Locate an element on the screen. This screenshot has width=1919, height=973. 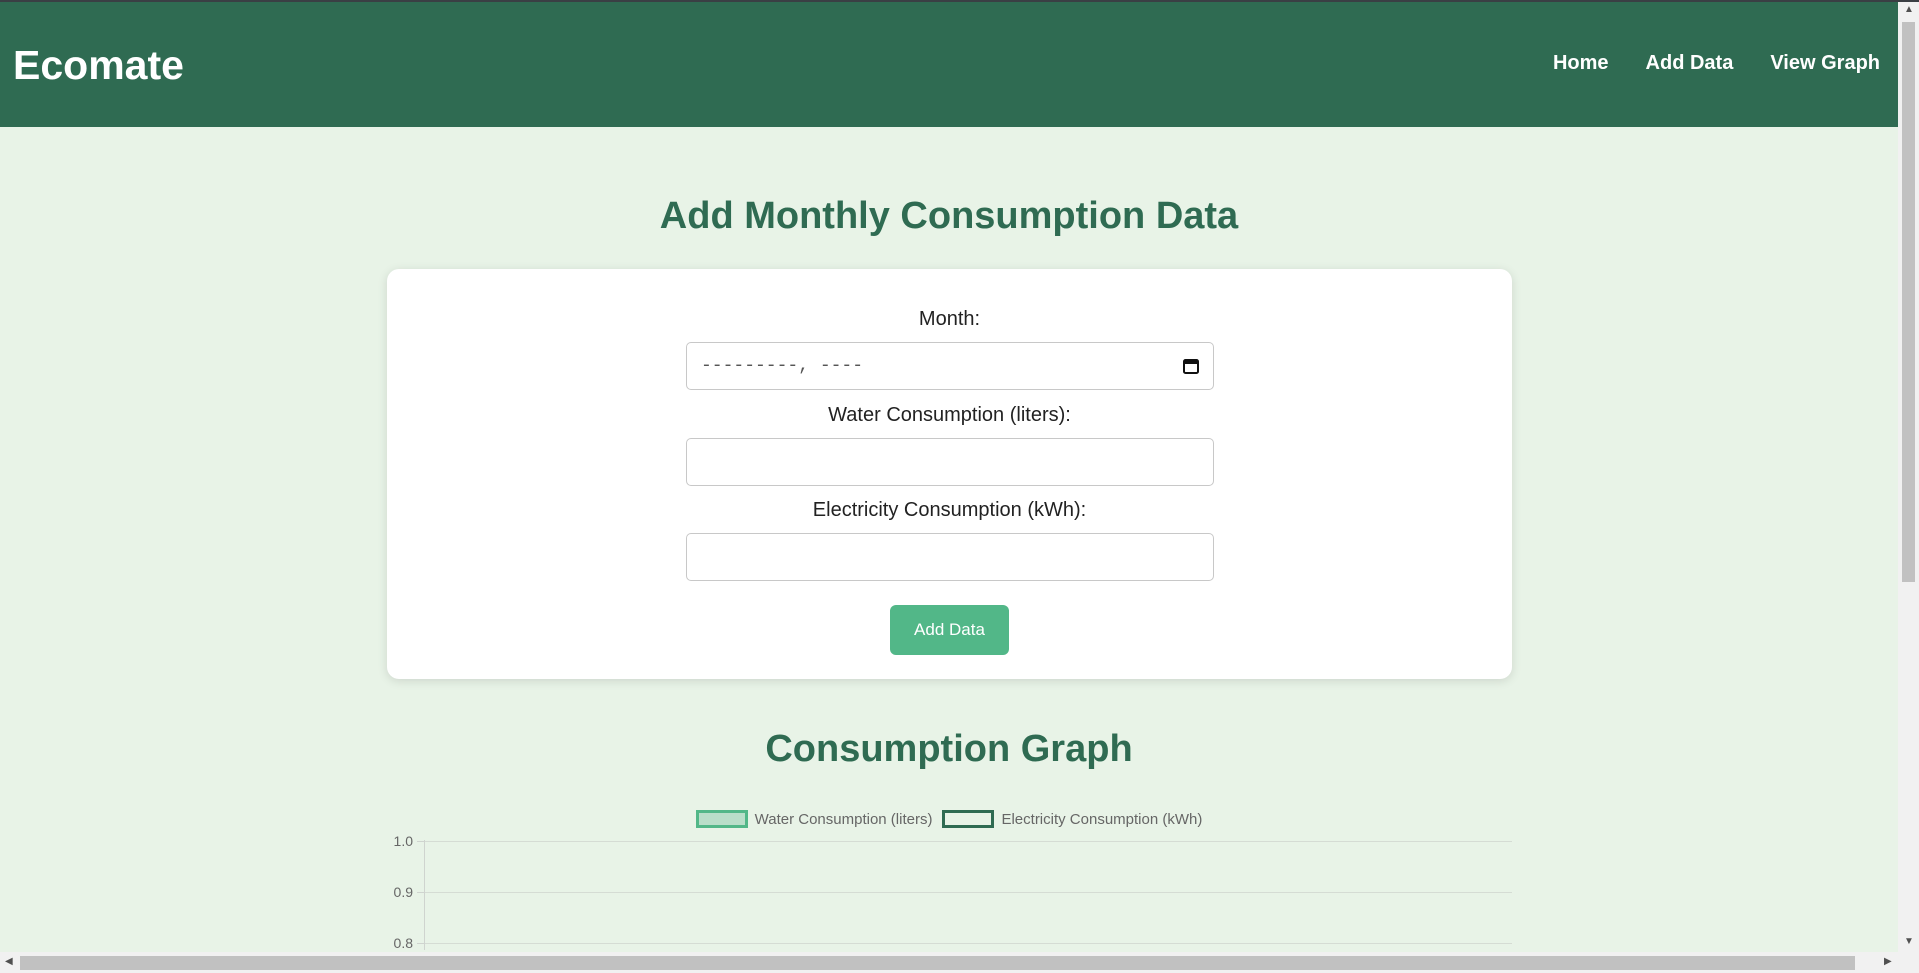
electricity-input is located at coordinates (950, 557).